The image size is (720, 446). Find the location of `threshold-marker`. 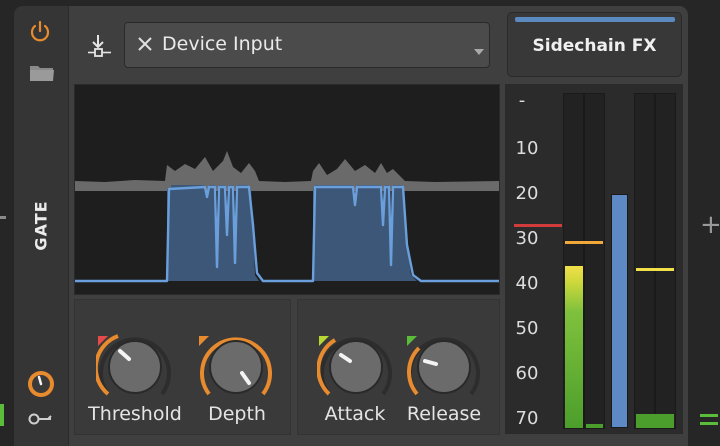

threshold-marker is located at coordinates (538, 225).